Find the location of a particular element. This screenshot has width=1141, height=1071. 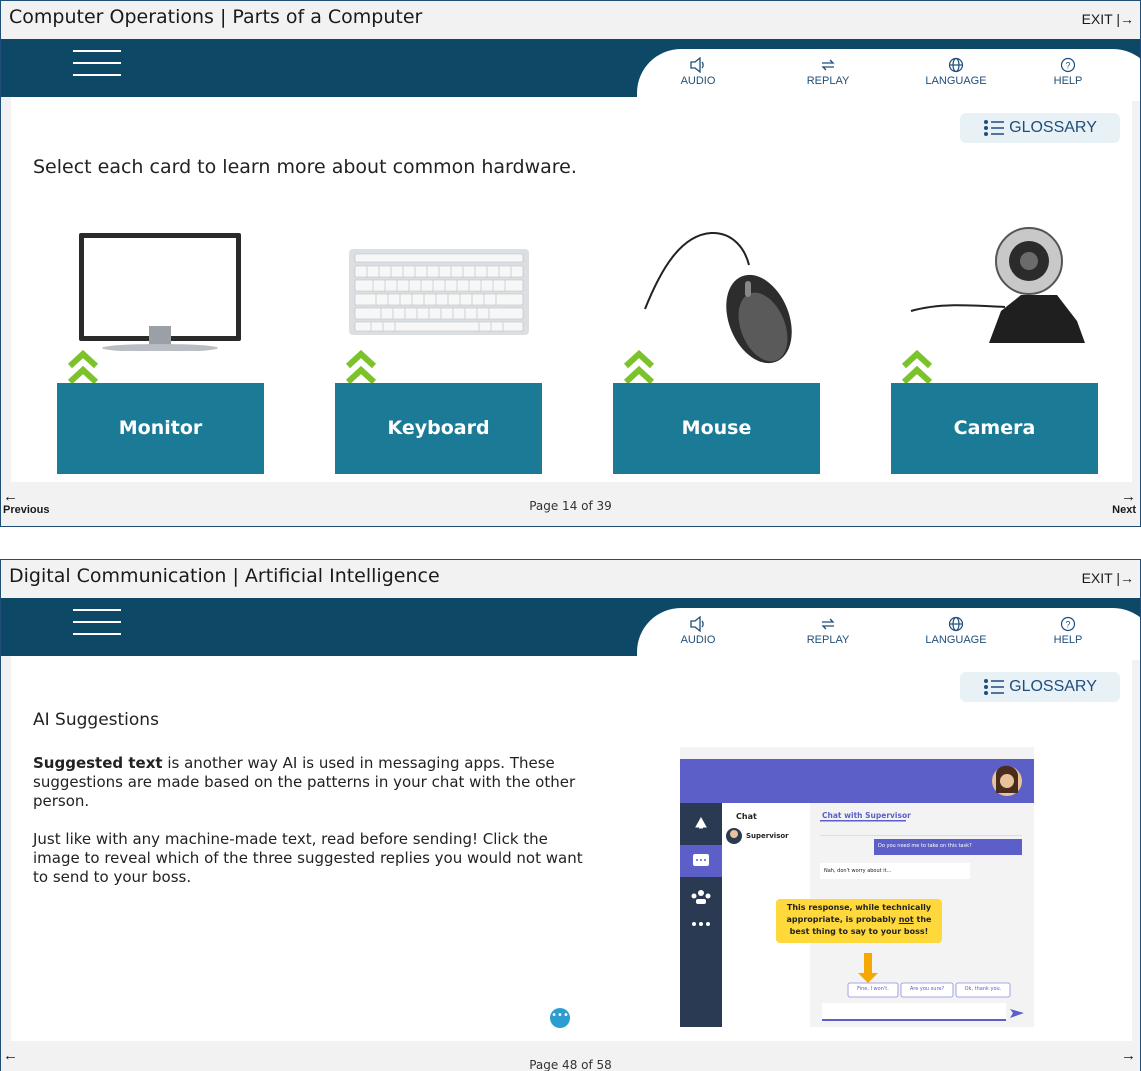

chat-tab: Chat with Supervisor is located at coordinates (866, 815).